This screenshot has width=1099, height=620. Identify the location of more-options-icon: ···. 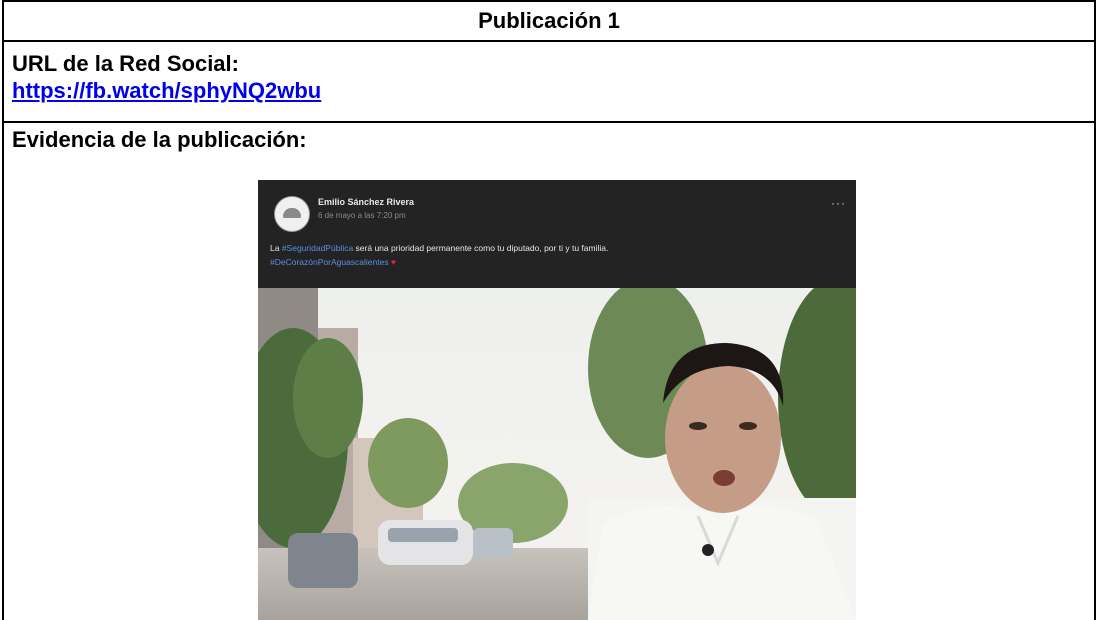
(838, 203).